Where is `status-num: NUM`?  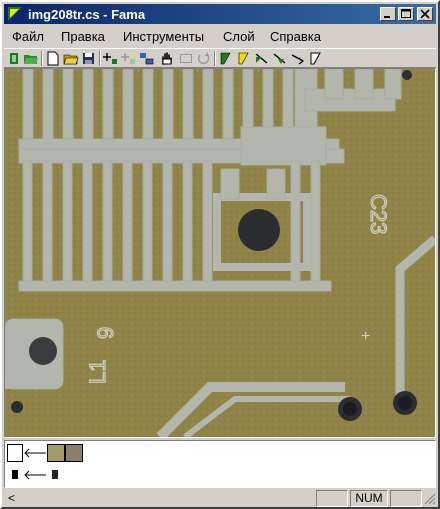 status-num: NUM is located at coordinates (369, 498).